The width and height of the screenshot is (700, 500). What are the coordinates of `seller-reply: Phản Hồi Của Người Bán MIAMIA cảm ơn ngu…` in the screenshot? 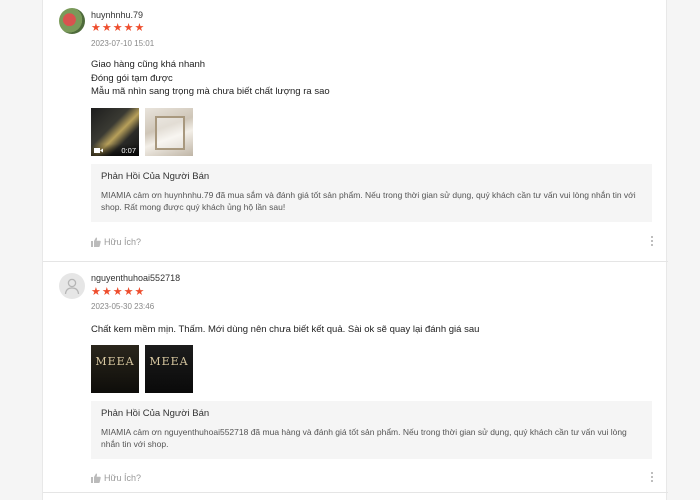 It's located at (371, 430).